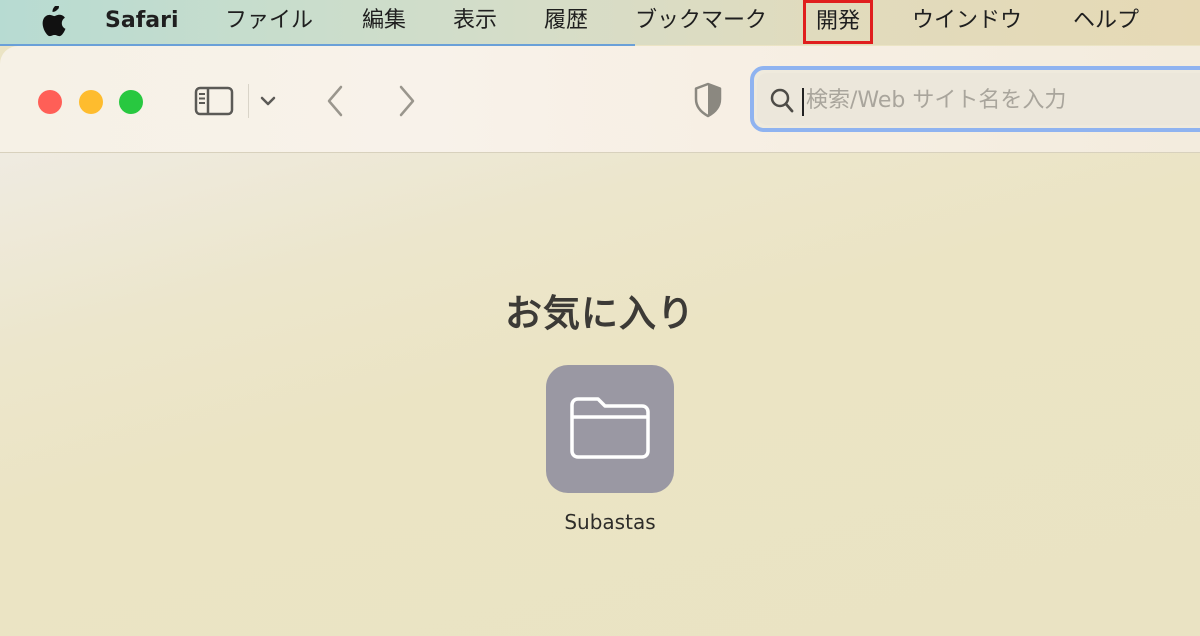 The height and width of the screenshot is (636, 1200). What do you see at coordinates (91, 102) in the screenshot?
I see `minimize-window-button` at bounding box center [91, 102].